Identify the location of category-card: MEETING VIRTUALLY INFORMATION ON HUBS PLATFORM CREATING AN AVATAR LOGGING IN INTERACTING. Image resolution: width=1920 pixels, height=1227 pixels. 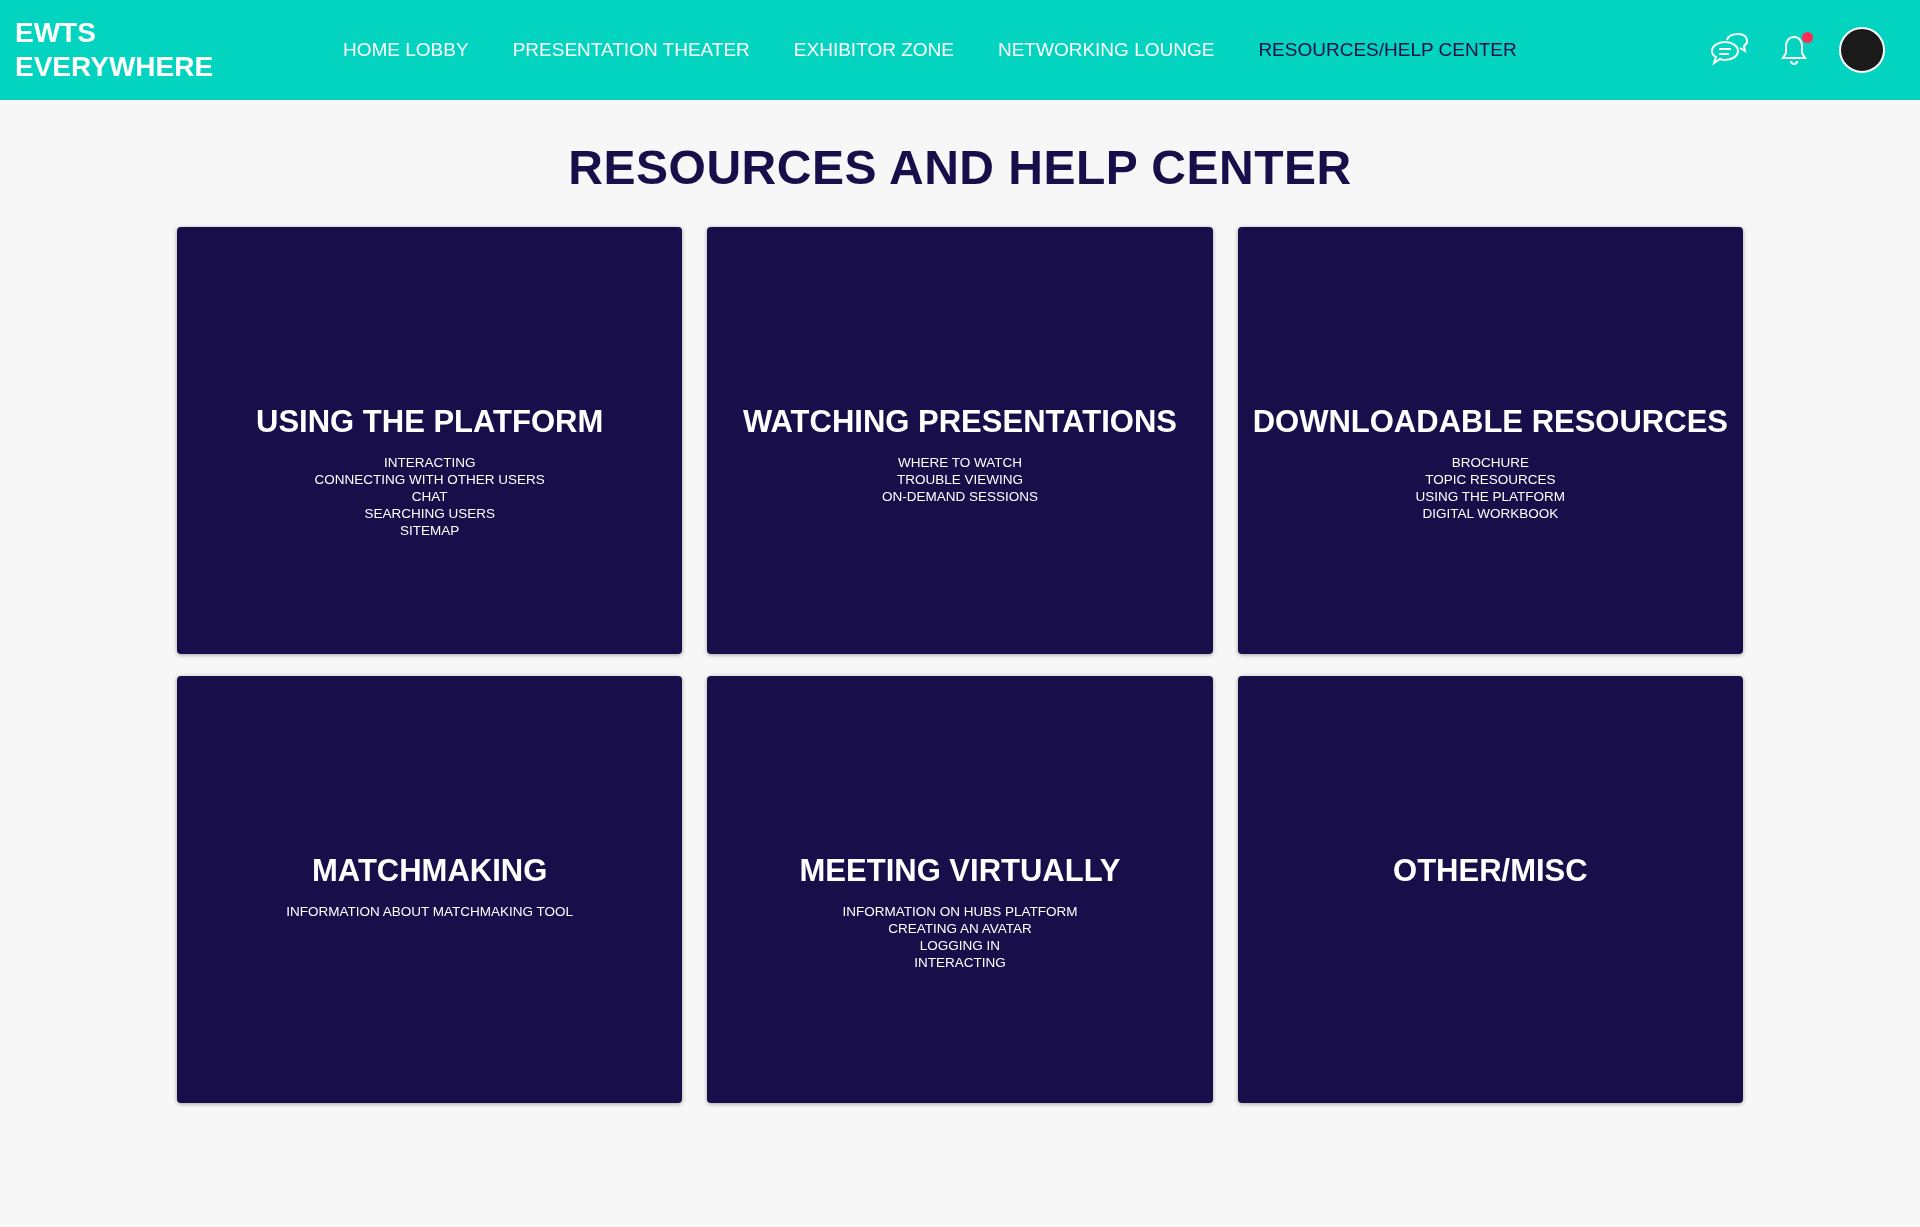
(960, 889).